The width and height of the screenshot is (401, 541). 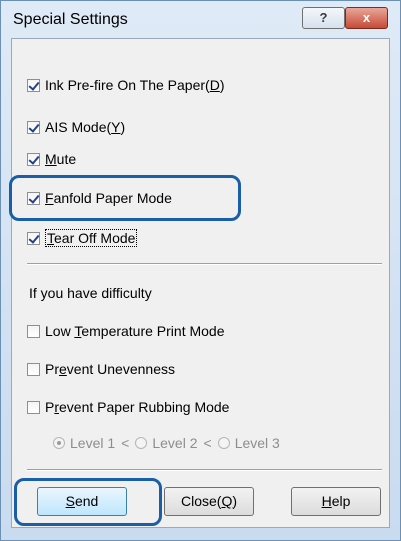 I want to click on checkbox-mute: Mute, so click(x=51, y=159).